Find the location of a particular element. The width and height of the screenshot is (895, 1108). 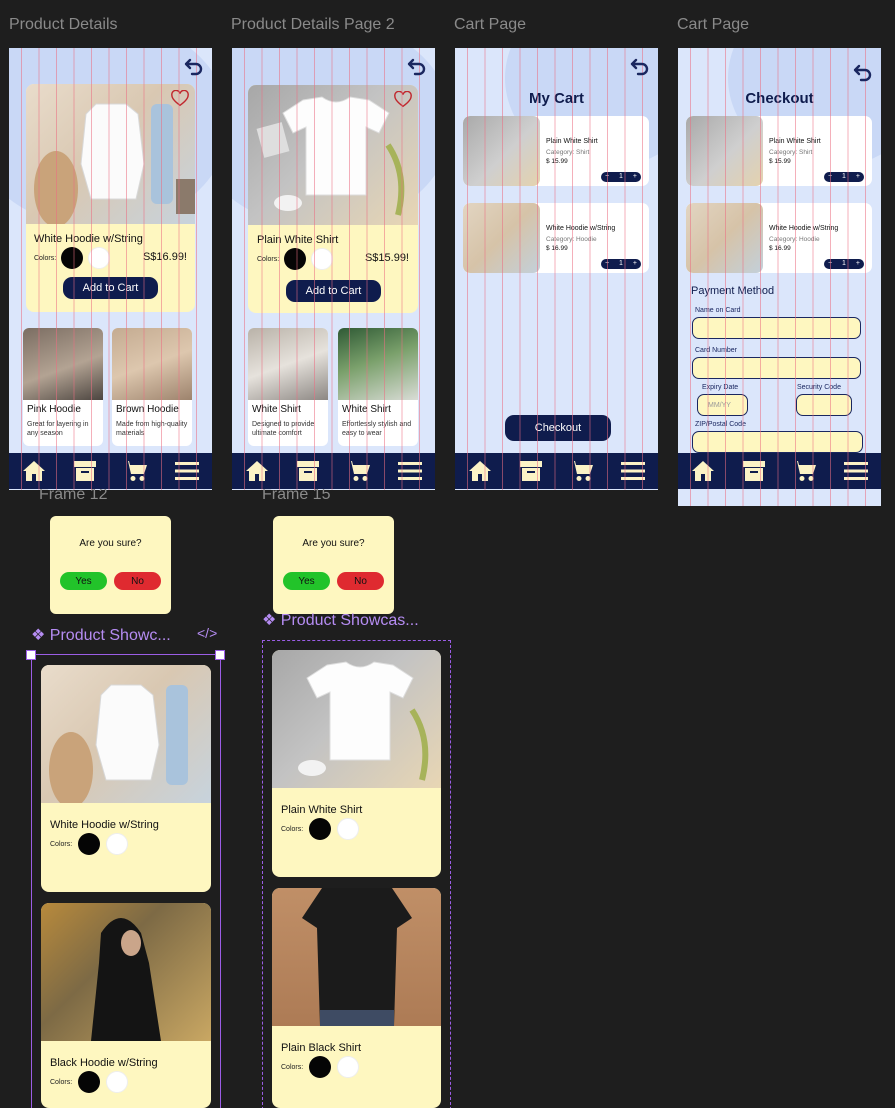

code-icon: </> is located at coordinates (207, 633).